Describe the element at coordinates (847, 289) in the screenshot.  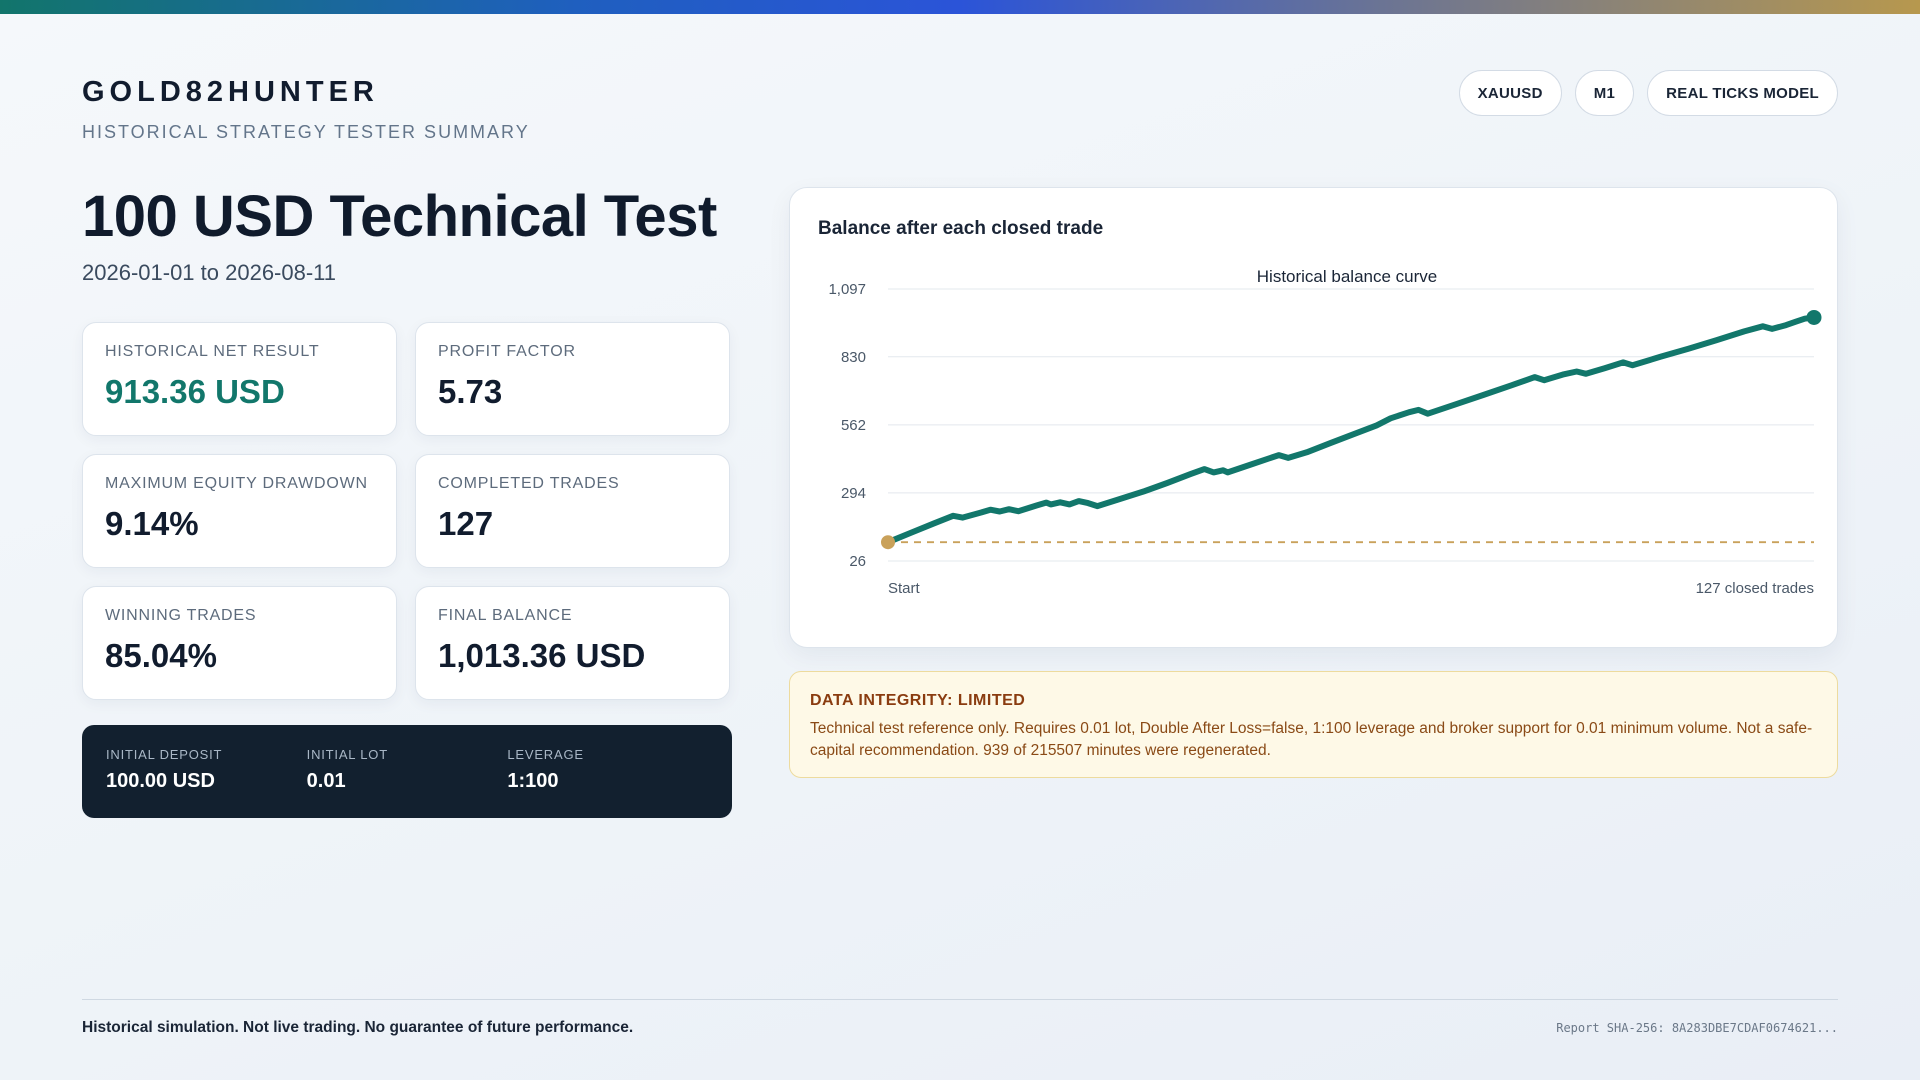
I see `y-tick-label: 1,097` at that location.